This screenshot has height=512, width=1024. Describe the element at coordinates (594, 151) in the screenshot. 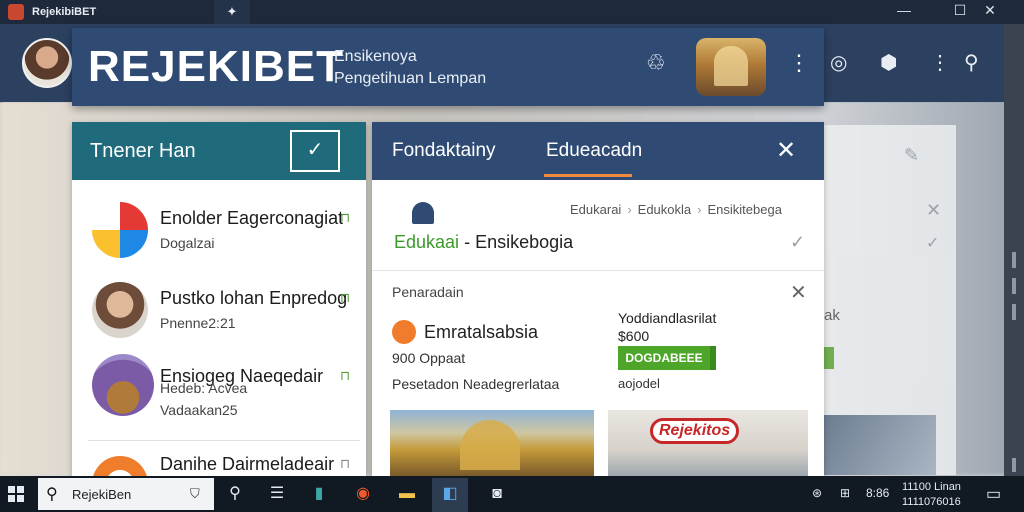

I see `tab-edueacadn: Edueacadn` at that location.